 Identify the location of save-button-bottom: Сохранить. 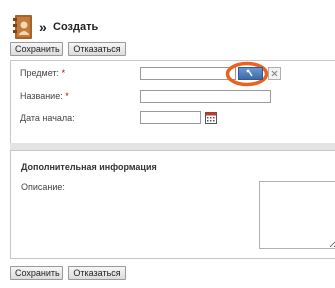
(36, 273).